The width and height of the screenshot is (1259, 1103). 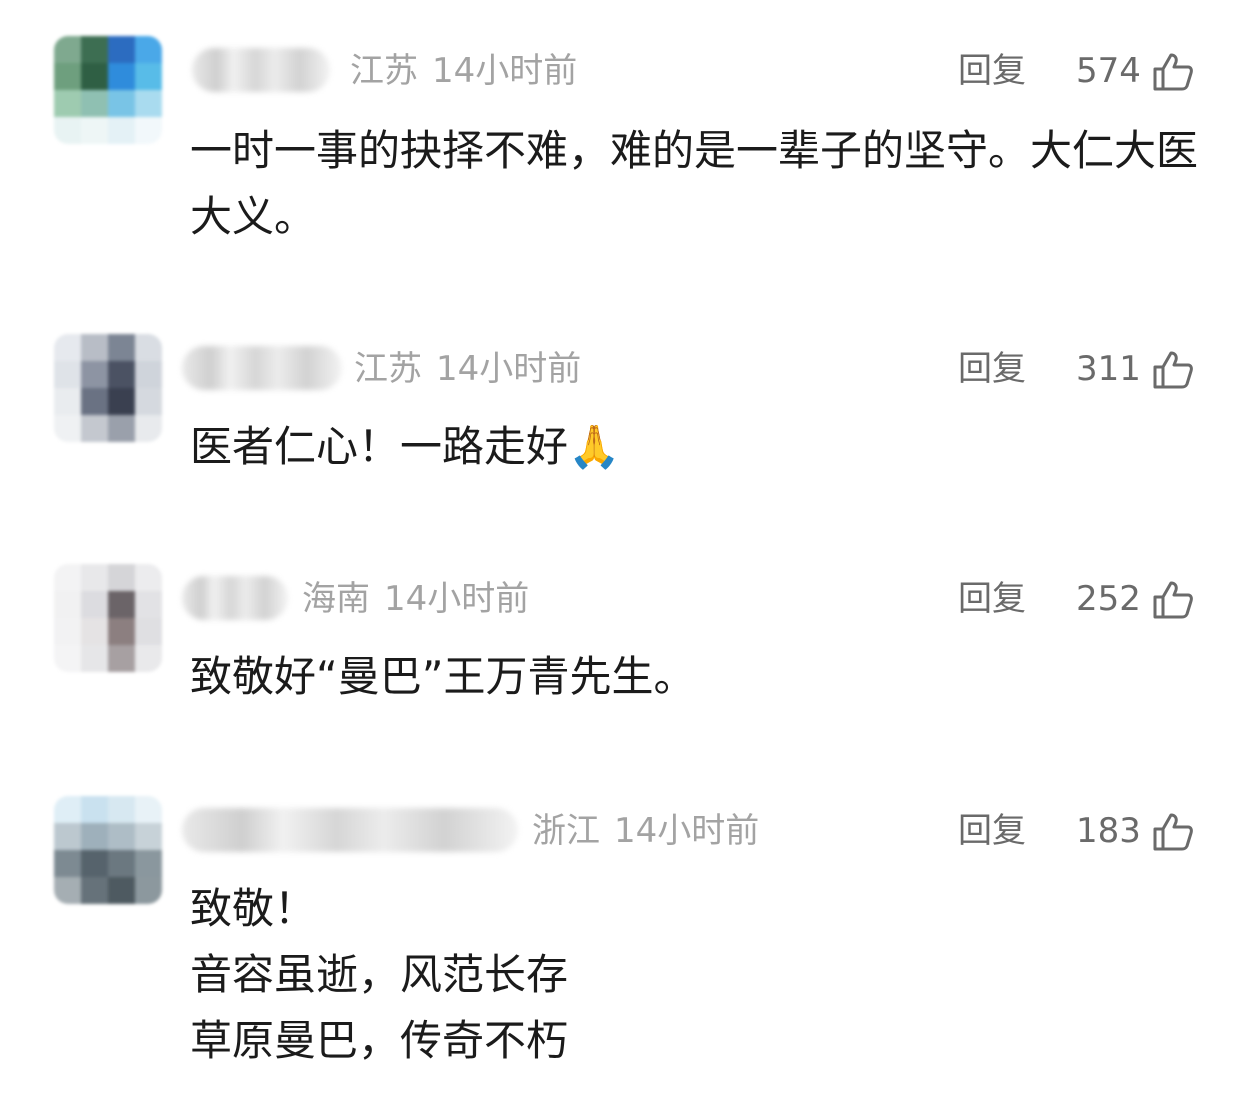 What do you see at coordinates (1108, 831) in the screenshot?
I see `like-count: 183` at bounding box center [1108, 831].